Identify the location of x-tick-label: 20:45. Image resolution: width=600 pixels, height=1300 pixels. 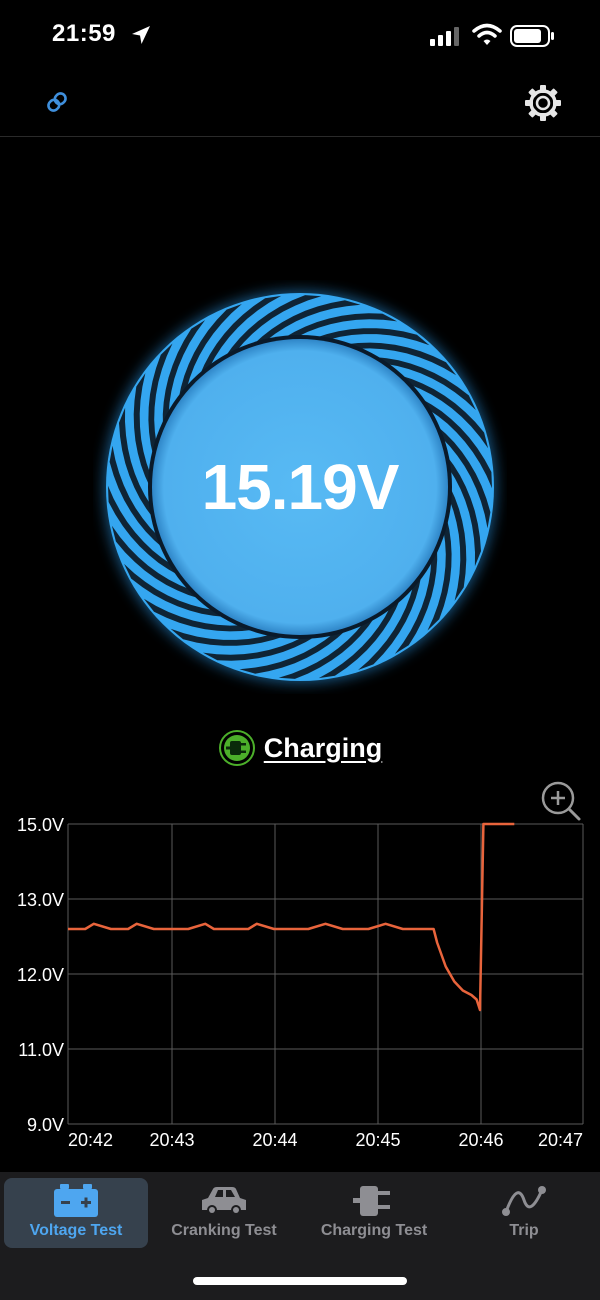
(377, 1140).